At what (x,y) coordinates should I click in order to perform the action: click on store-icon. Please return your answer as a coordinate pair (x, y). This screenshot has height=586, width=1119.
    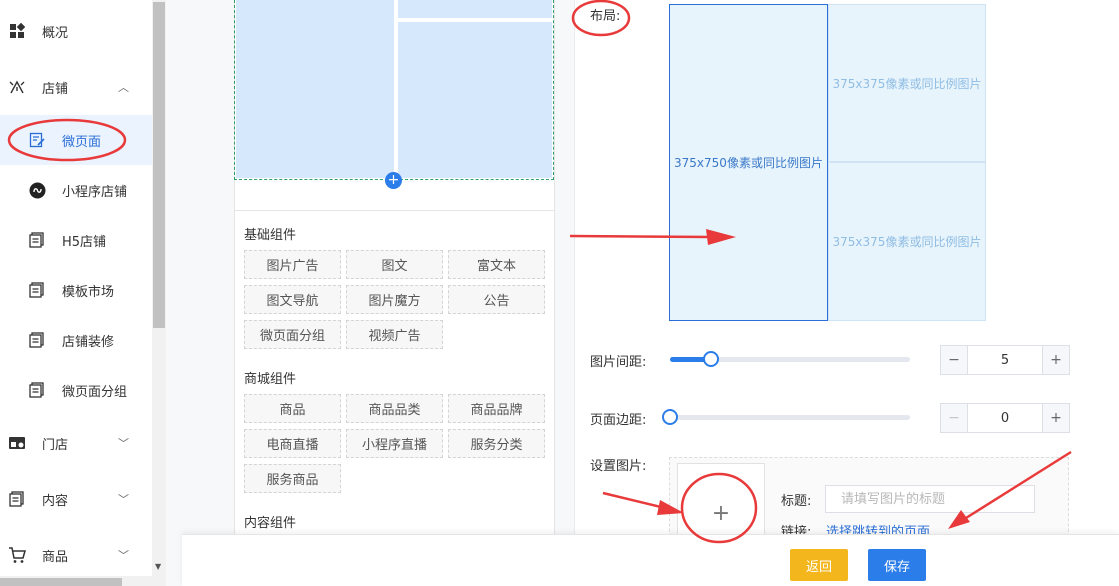
    Looking at the image, I should click on (17, 443).